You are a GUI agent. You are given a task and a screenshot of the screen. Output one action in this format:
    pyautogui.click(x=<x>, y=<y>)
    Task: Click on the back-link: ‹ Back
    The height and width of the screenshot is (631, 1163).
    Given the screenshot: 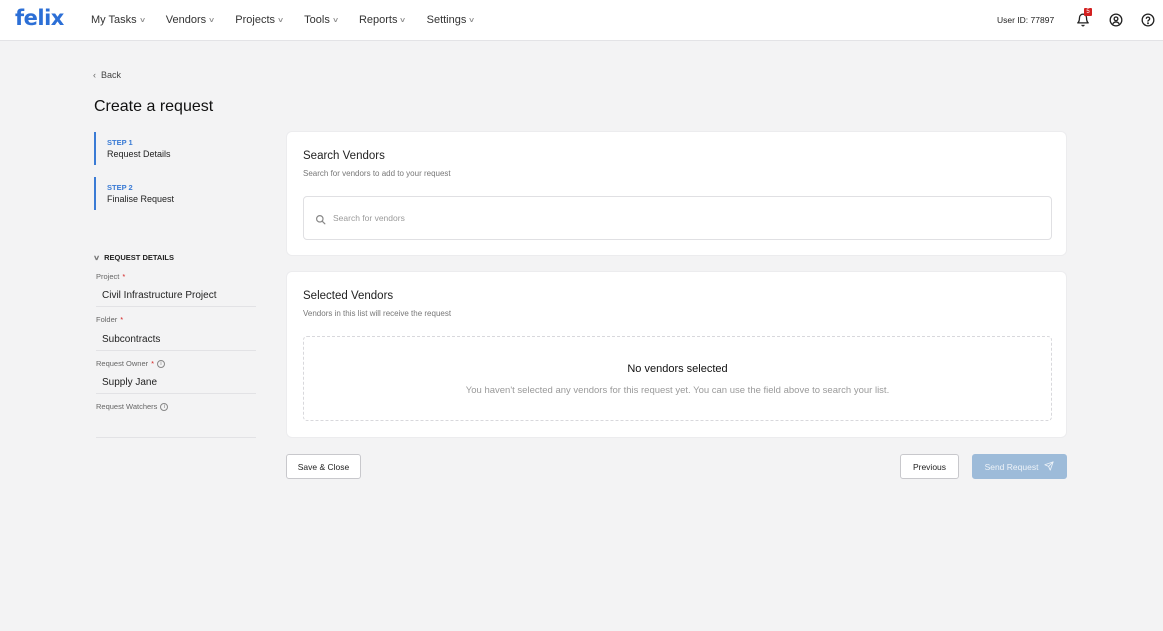 What is the action you would take?
    pyautogui.click(x=107, y=75)
    